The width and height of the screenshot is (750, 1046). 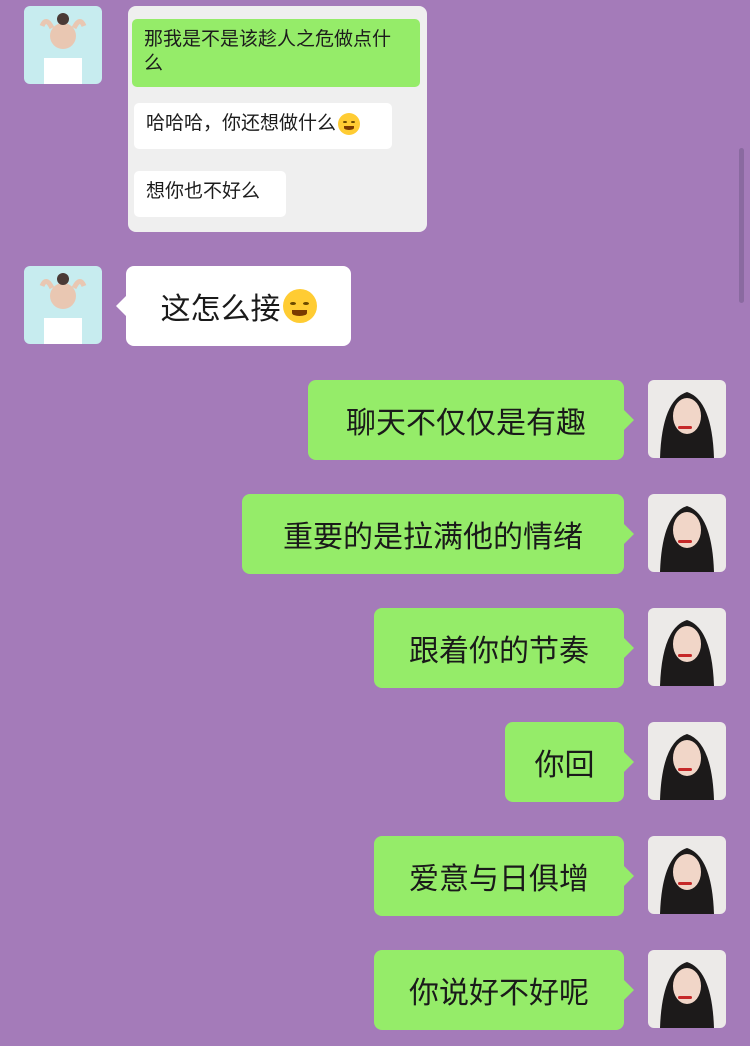 What do you see at coordinates (504, 876) in the screenshot?
I see `outgoing-message: 爱意与日俱增` at bounding box center [504, 876].